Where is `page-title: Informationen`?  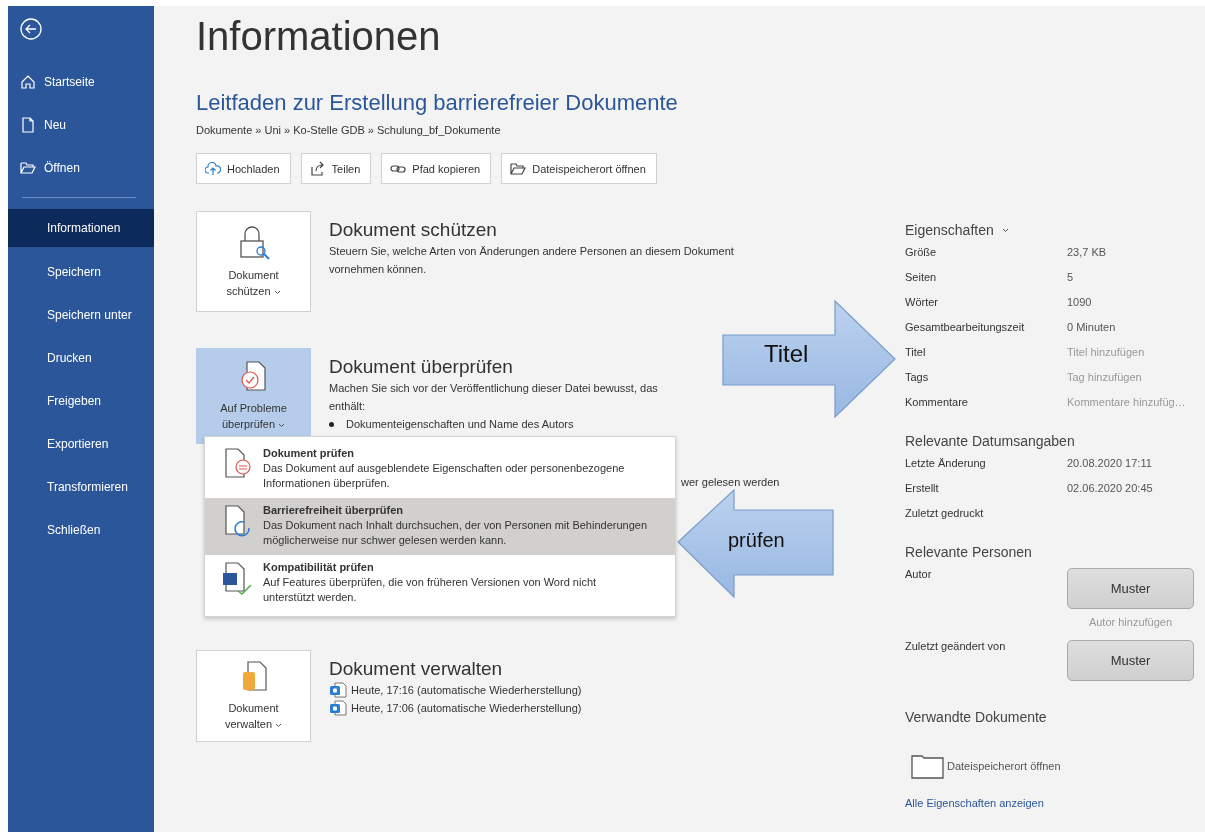
page-title: Informationen is located at coordinates (319, 37).